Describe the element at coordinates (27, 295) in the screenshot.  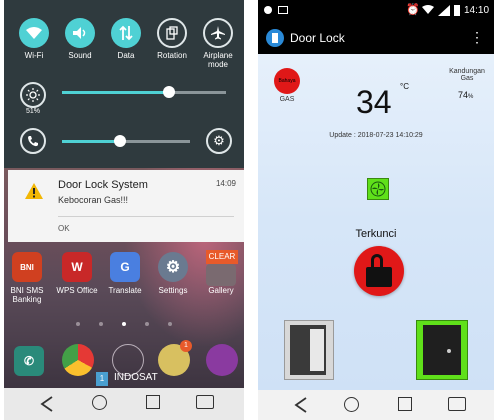
I see `app-label-bni: BNI SMS Banking` at that location.